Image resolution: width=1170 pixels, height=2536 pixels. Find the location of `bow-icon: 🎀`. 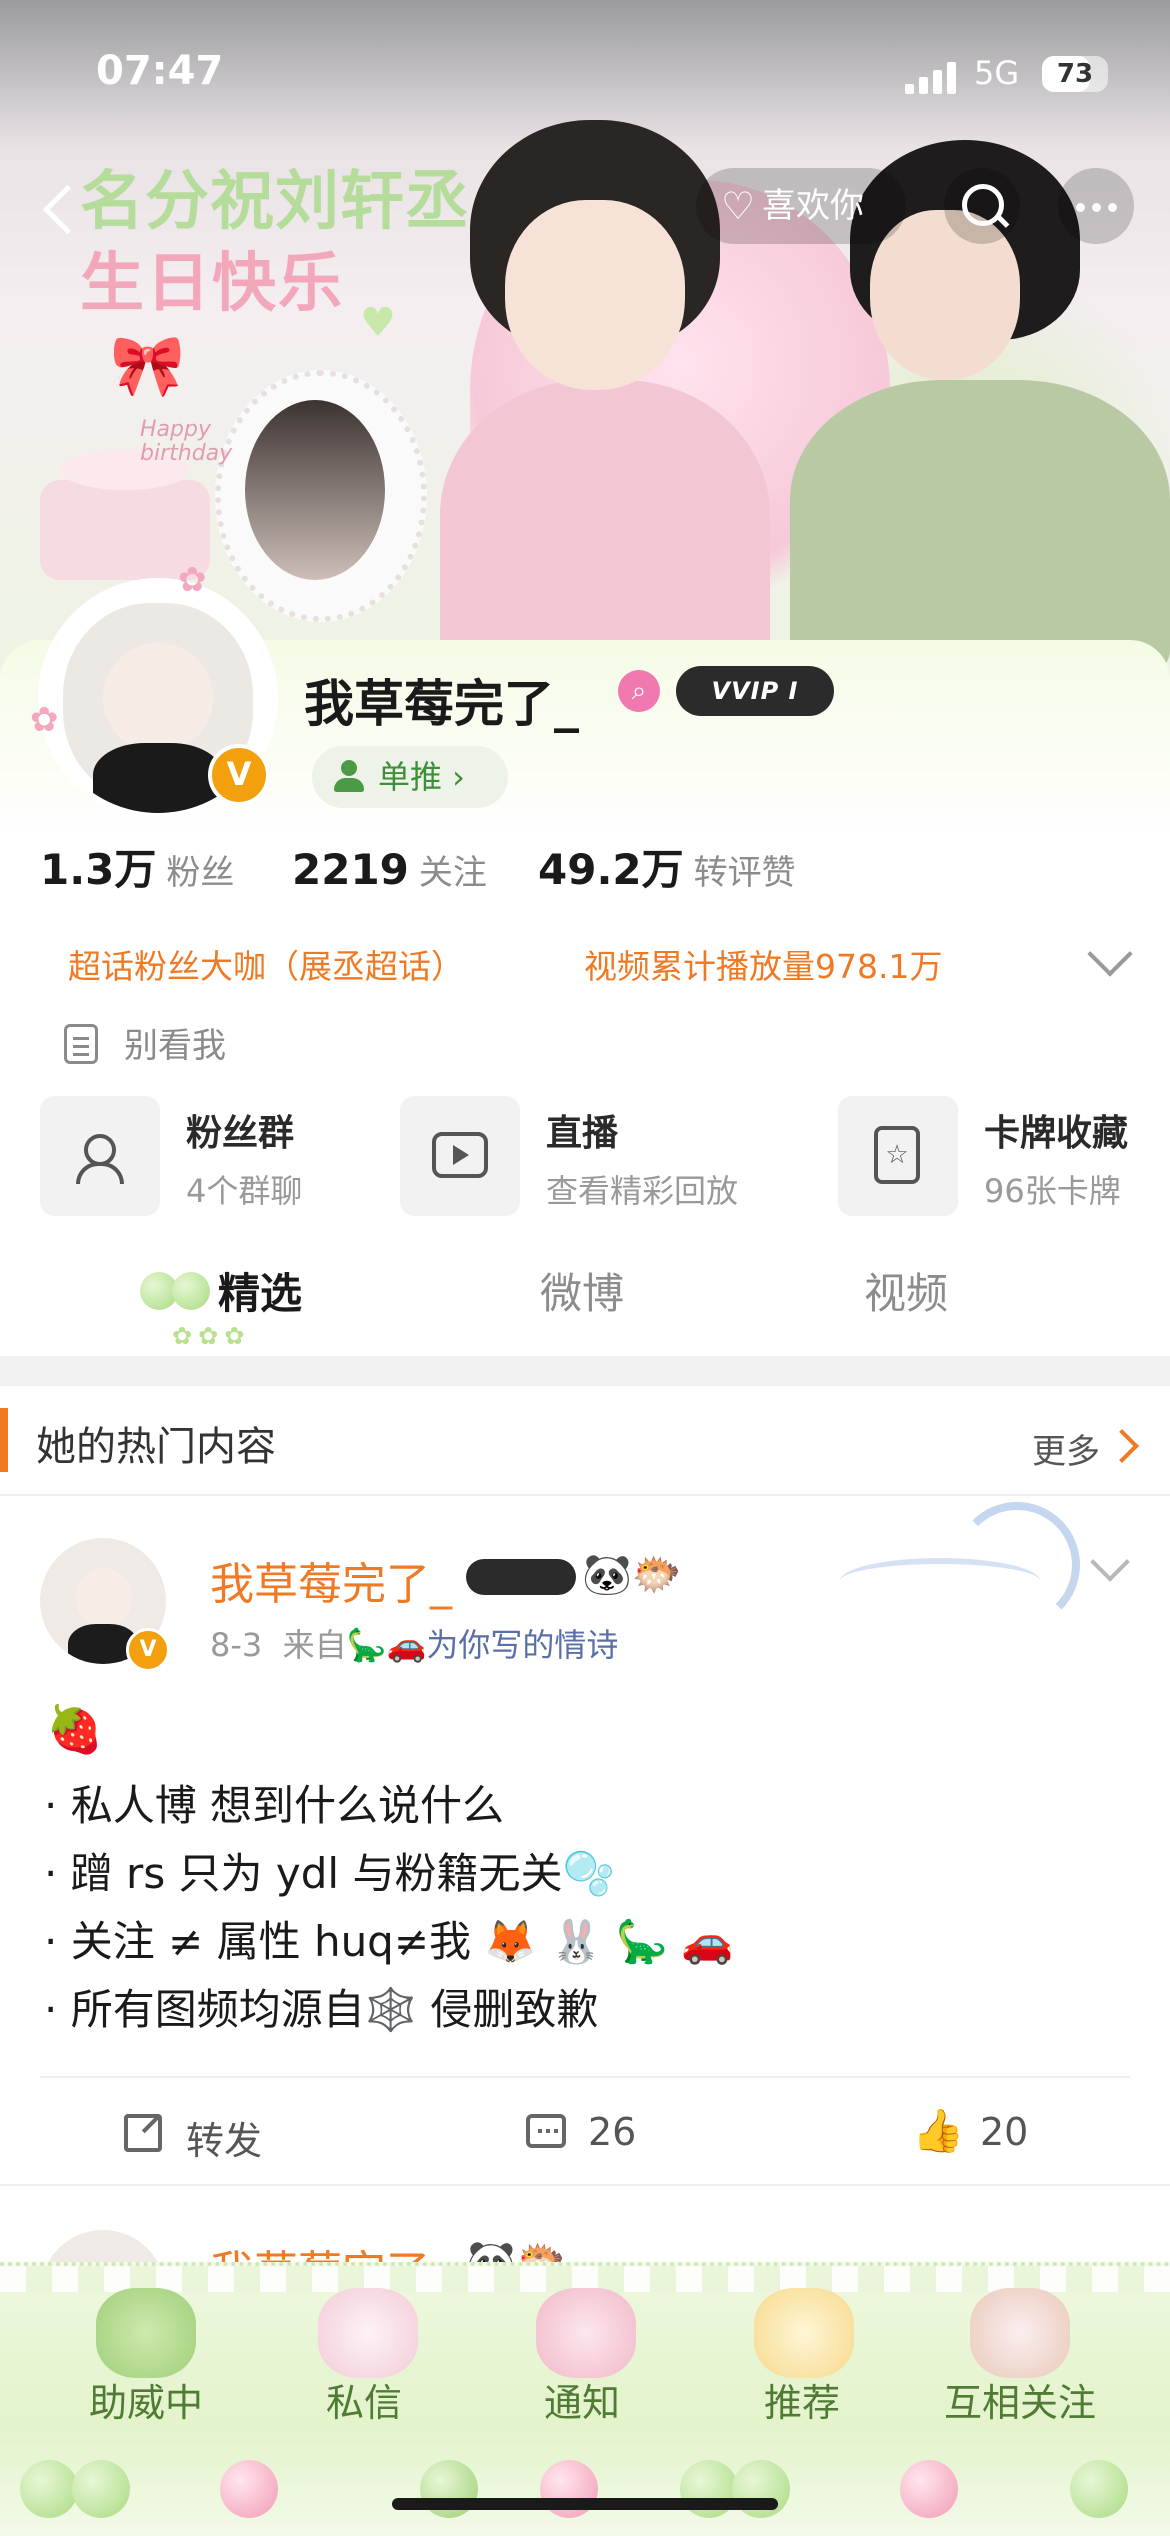

bow-icon: 🎀 is located at coordinates (147, 366).